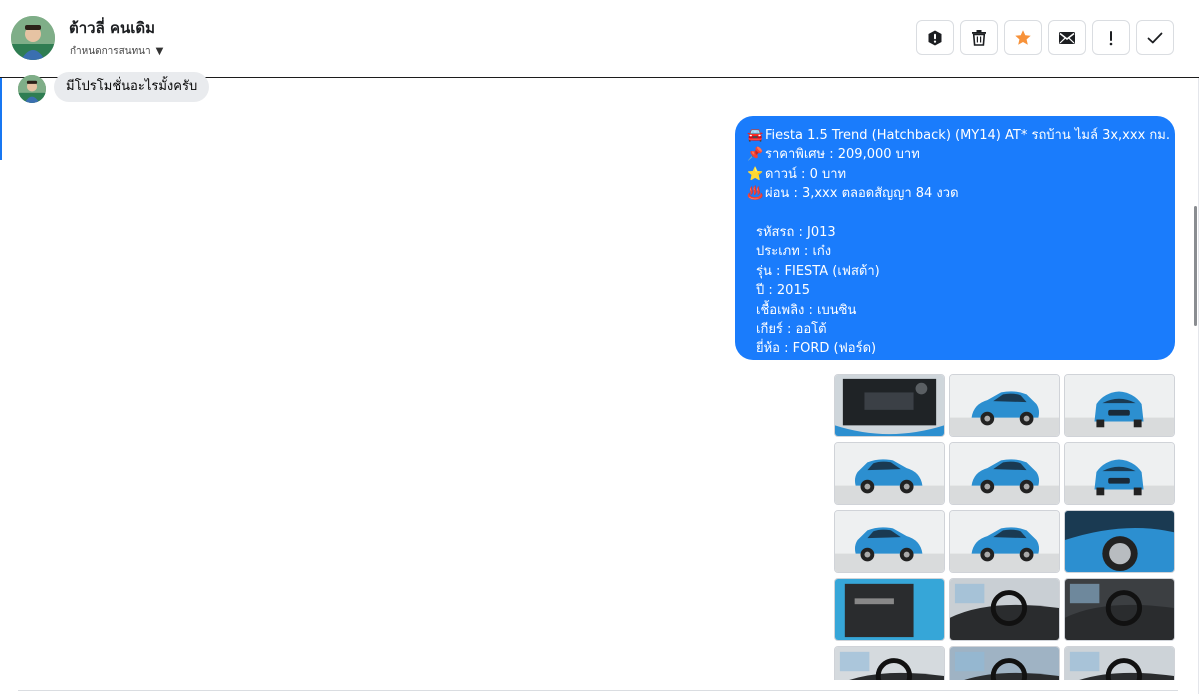  What do you see at coordinates (806, 310) in the screenshot?
I see `spec-line: เชื้อเพลิง : เบนซิน` at bounding box center [806, 310].